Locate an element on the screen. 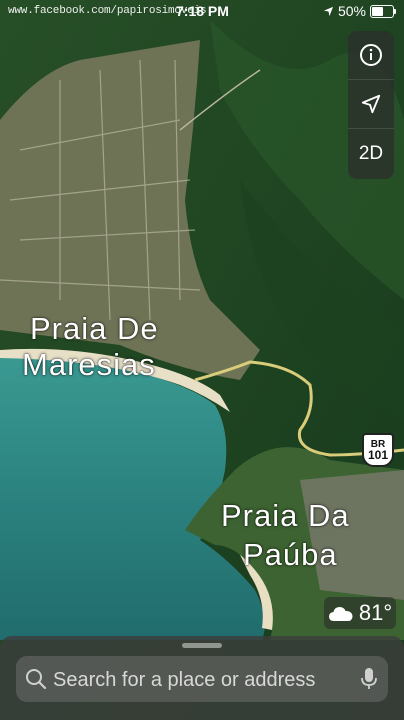 The image size is (404, 720). highway-shield: BR 101 is located at coordinates (378, 450).